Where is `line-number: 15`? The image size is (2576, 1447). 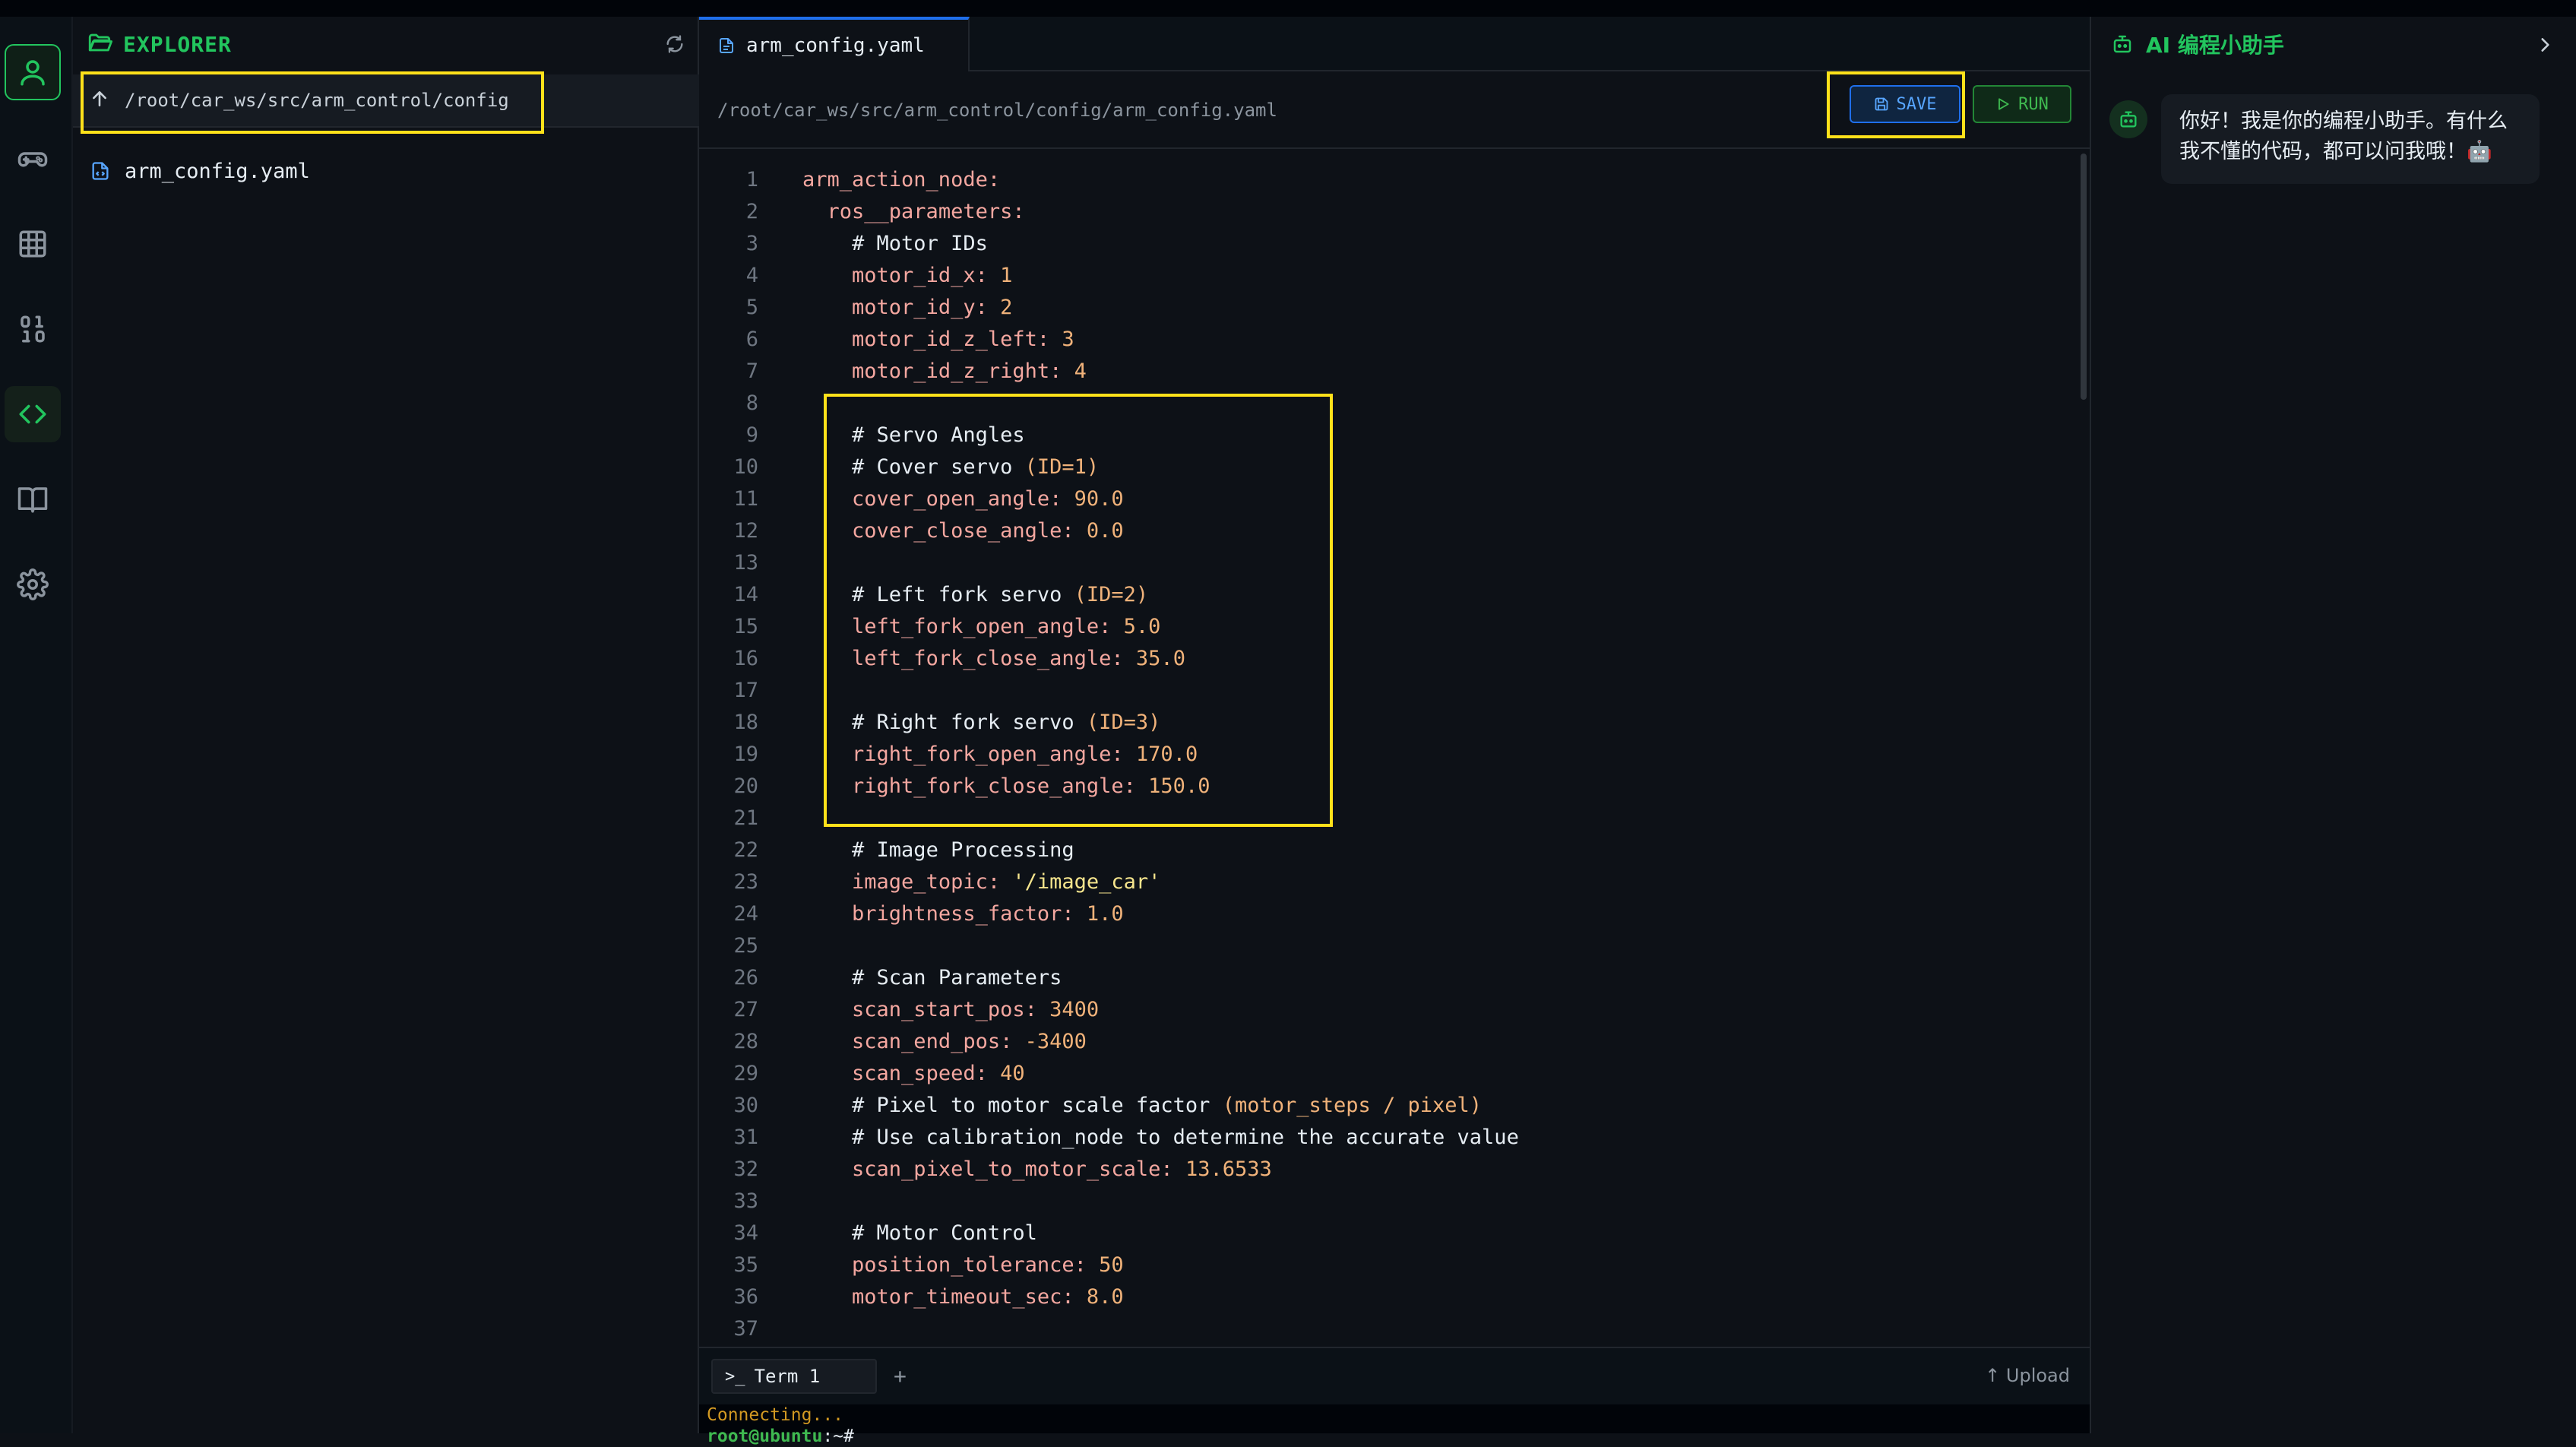
line-number: 15 is located at coordinates (745, 626).